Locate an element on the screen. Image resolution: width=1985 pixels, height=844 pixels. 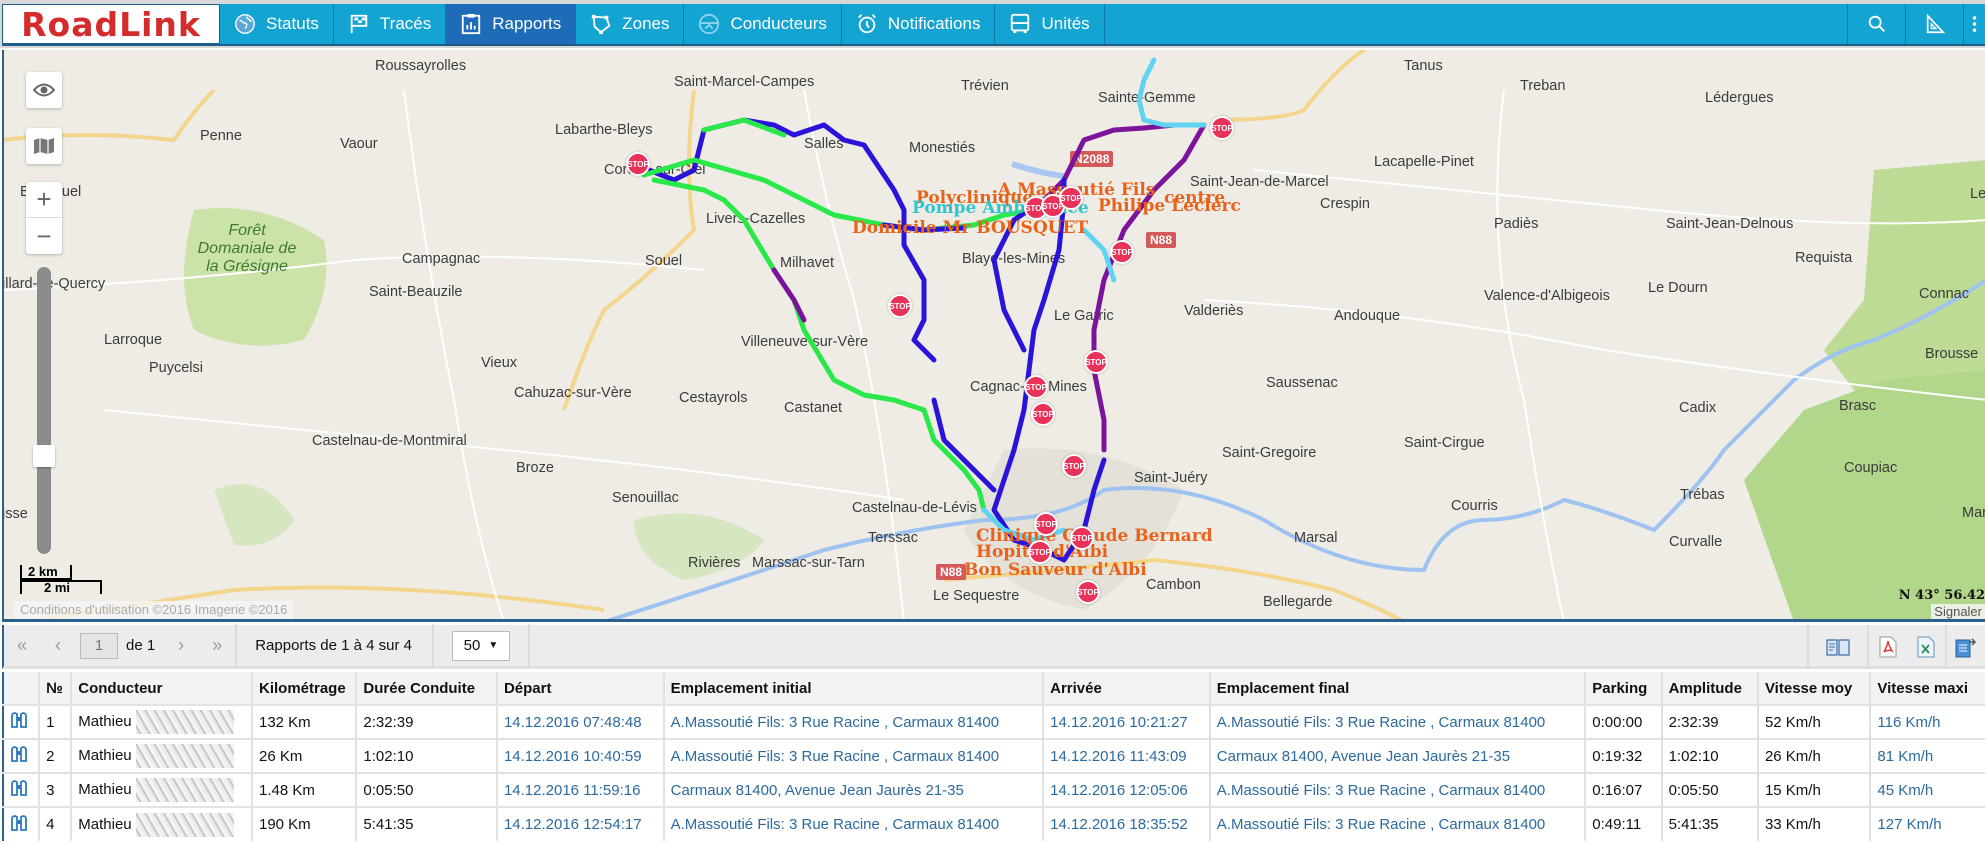
zoom-in-button: + is located at coordinates (44, 200).